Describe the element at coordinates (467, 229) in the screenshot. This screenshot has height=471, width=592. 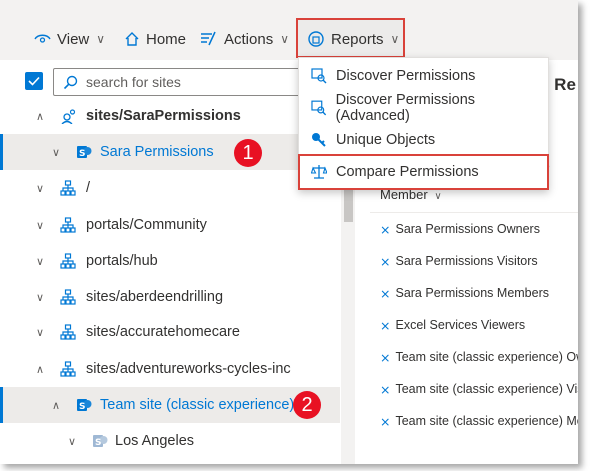
I see `member-name: Sara Permissions Owners` at that location.